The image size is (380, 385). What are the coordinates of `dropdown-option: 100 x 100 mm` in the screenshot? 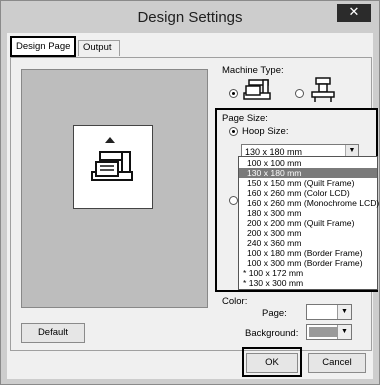 It's located at (308, 163).